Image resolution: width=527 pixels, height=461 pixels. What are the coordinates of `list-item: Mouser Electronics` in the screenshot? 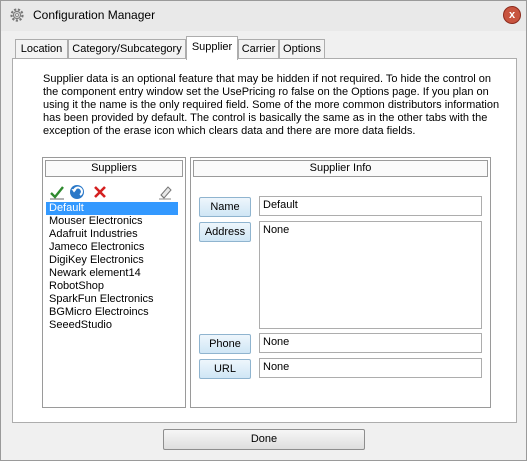 It's located at (115, 221).